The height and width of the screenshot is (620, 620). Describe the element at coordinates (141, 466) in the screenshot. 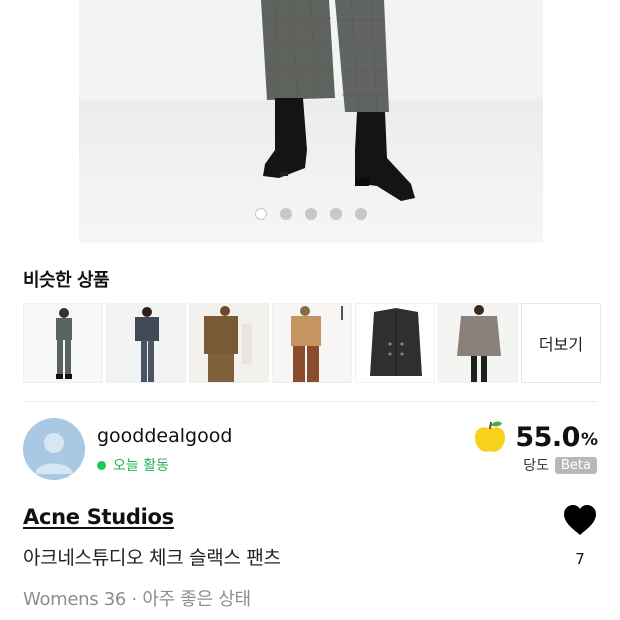

I see `activity-label: 오늘 활동` at that location.